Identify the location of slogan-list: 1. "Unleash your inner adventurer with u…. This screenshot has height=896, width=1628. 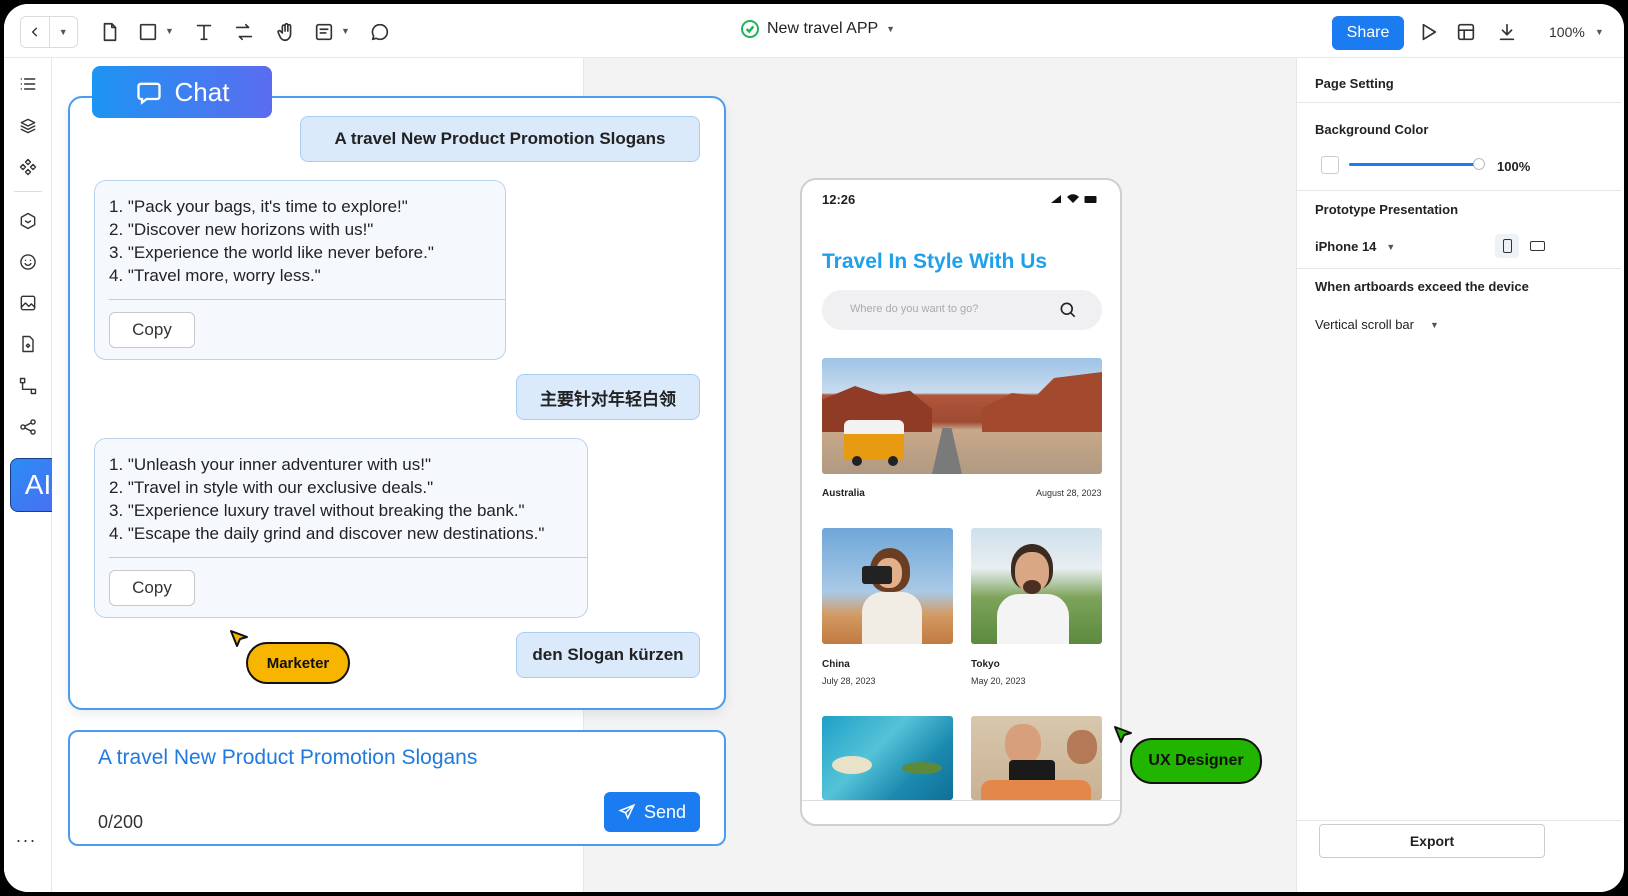
(341, 492).